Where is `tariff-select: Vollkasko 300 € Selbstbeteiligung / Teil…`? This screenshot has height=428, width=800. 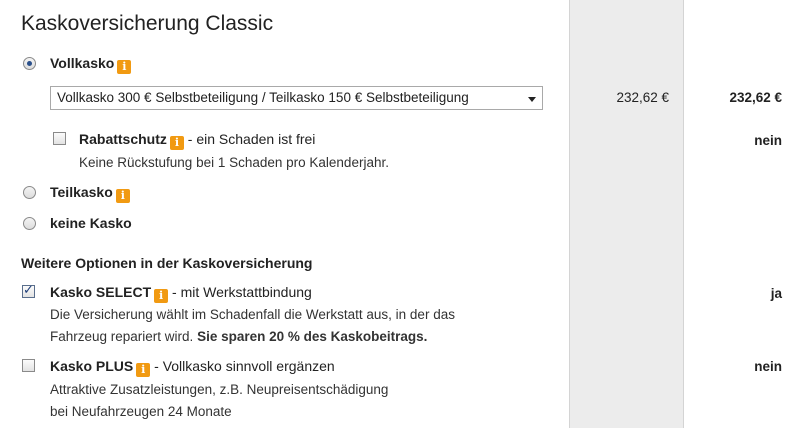 tariff-select: Vollkasko 300 € Selbstbeteiligung / Teil… is located at coordinates (296, 98).